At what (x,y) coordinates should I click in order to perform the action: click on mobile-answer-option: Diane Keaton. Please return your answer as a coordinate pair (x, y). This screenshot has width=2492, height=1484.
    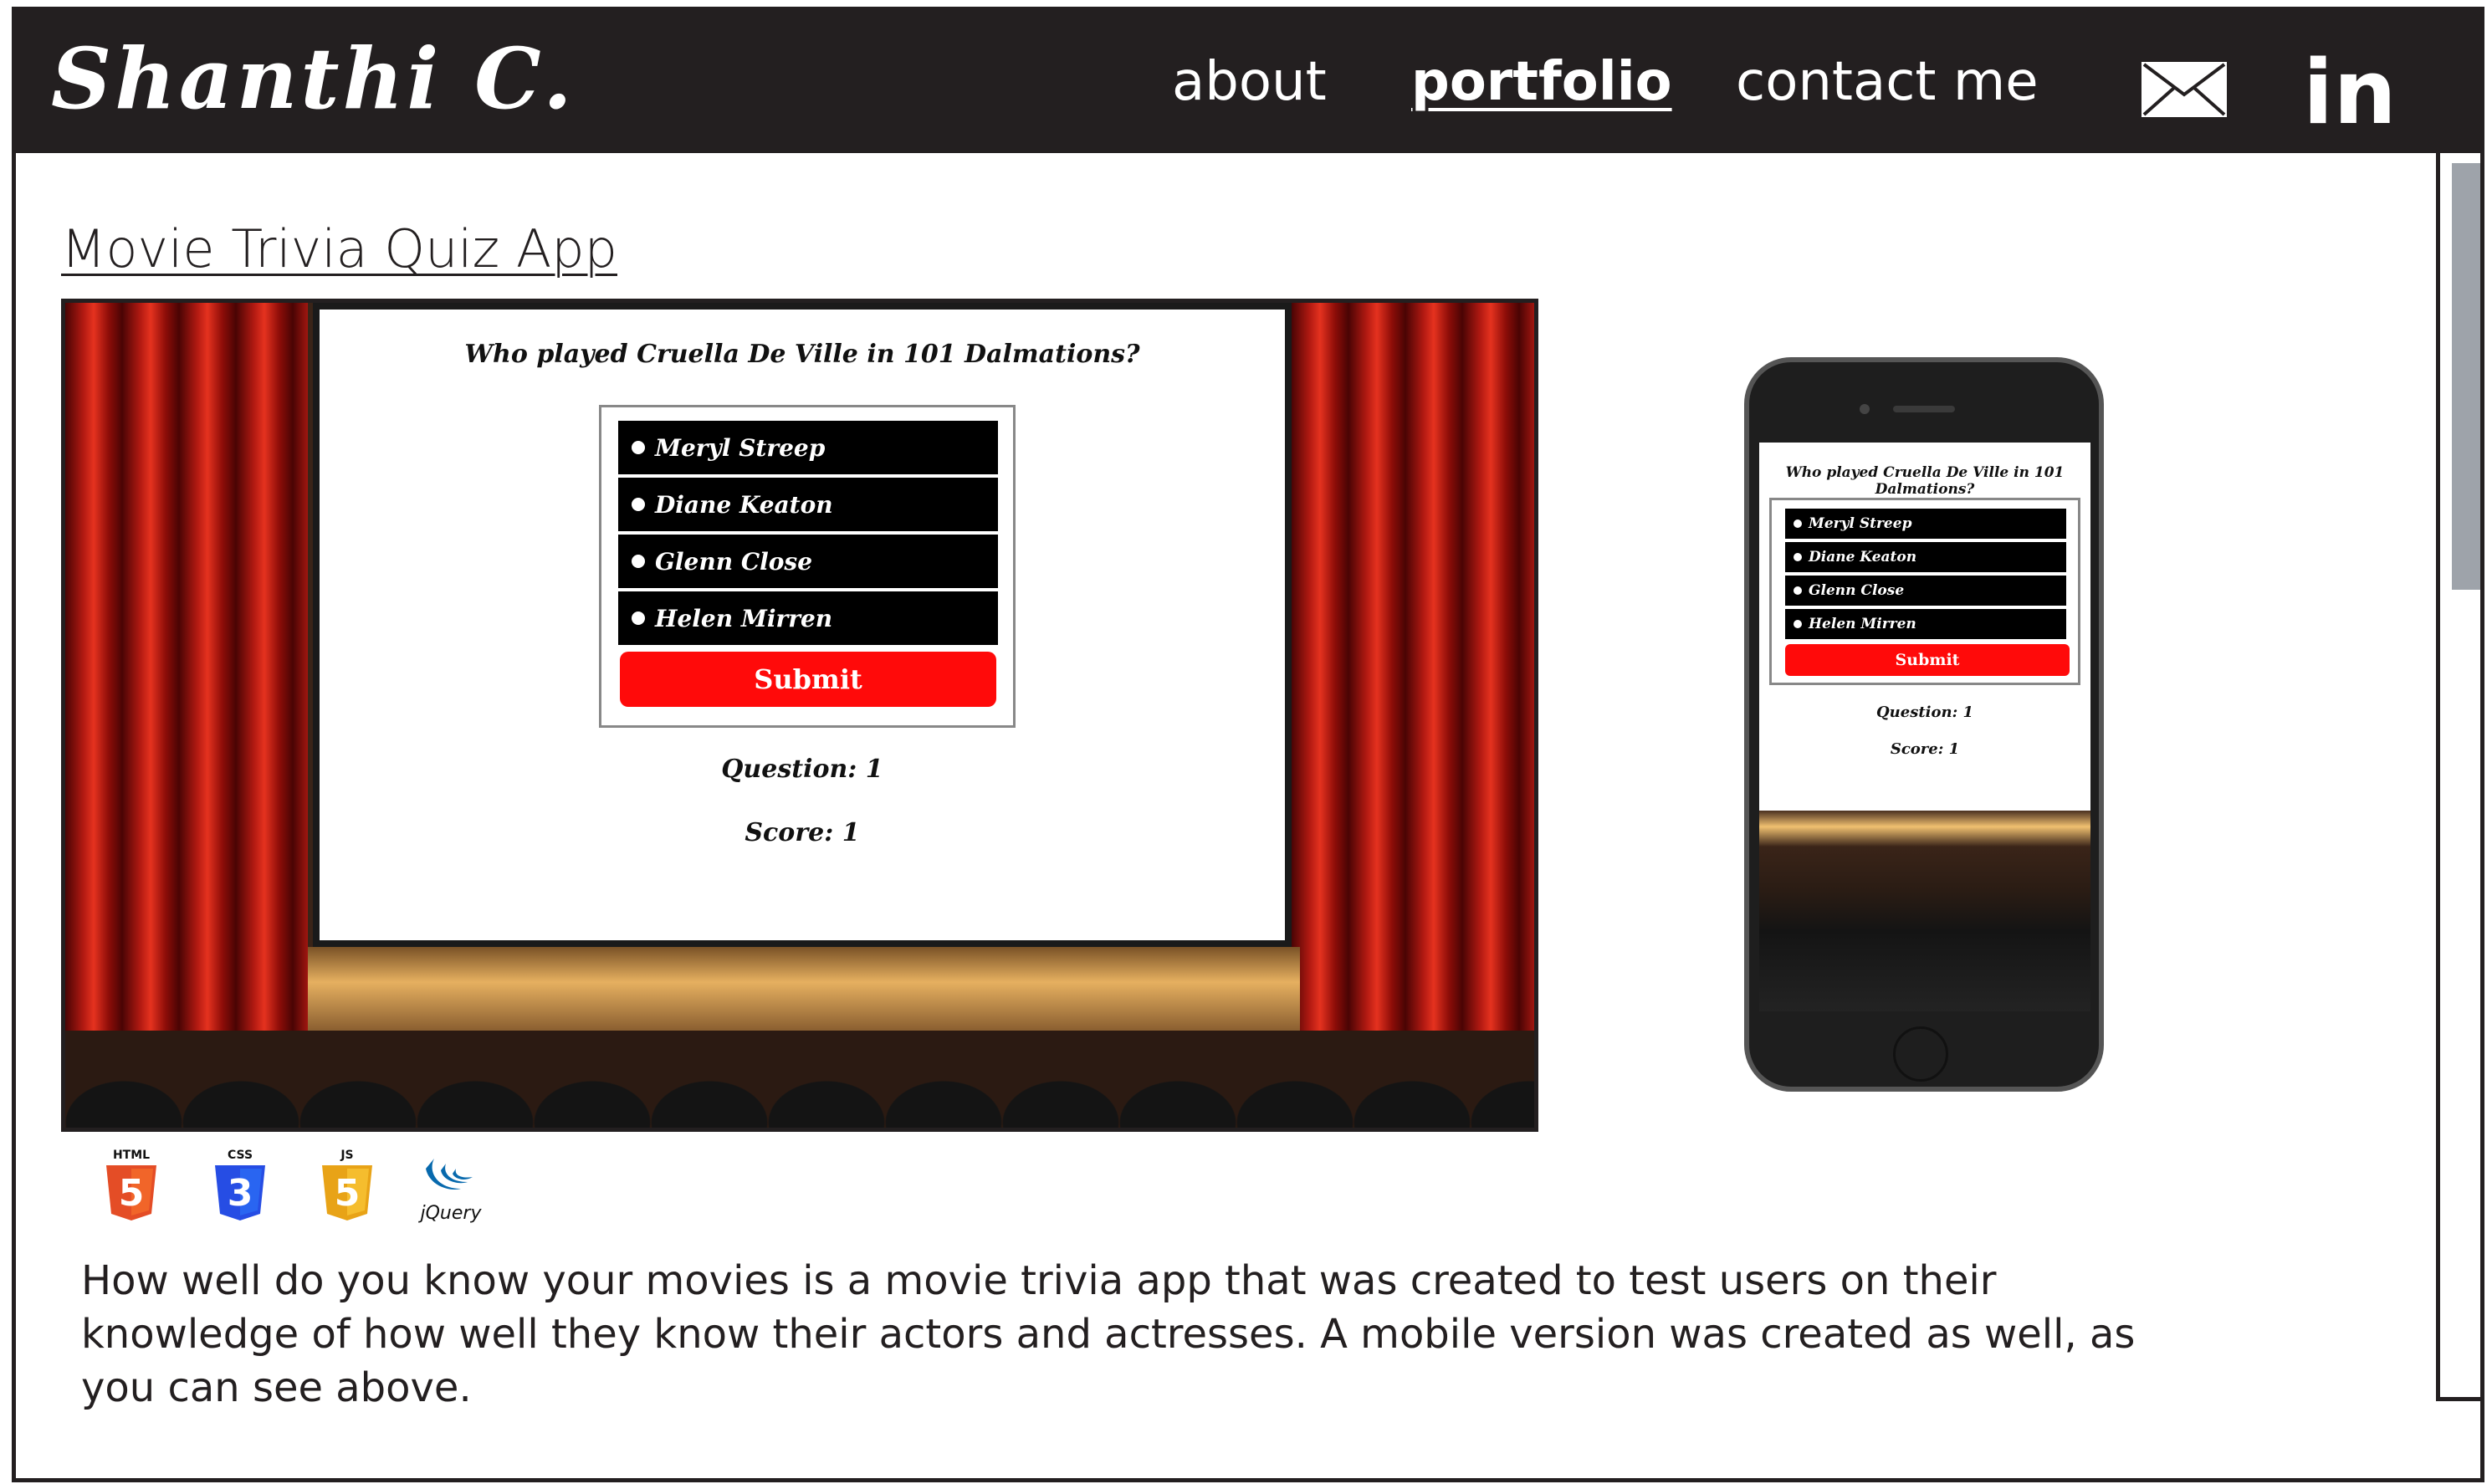
    Looking at the image, I should click on (1925, 557).